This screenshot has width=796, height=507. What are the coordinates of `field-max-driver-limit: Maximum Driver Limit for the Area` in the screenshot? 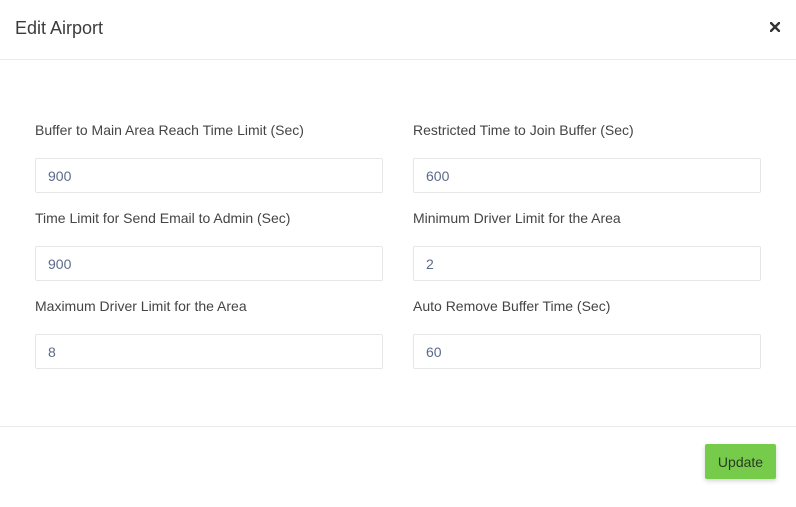 It's located at (209, 332).